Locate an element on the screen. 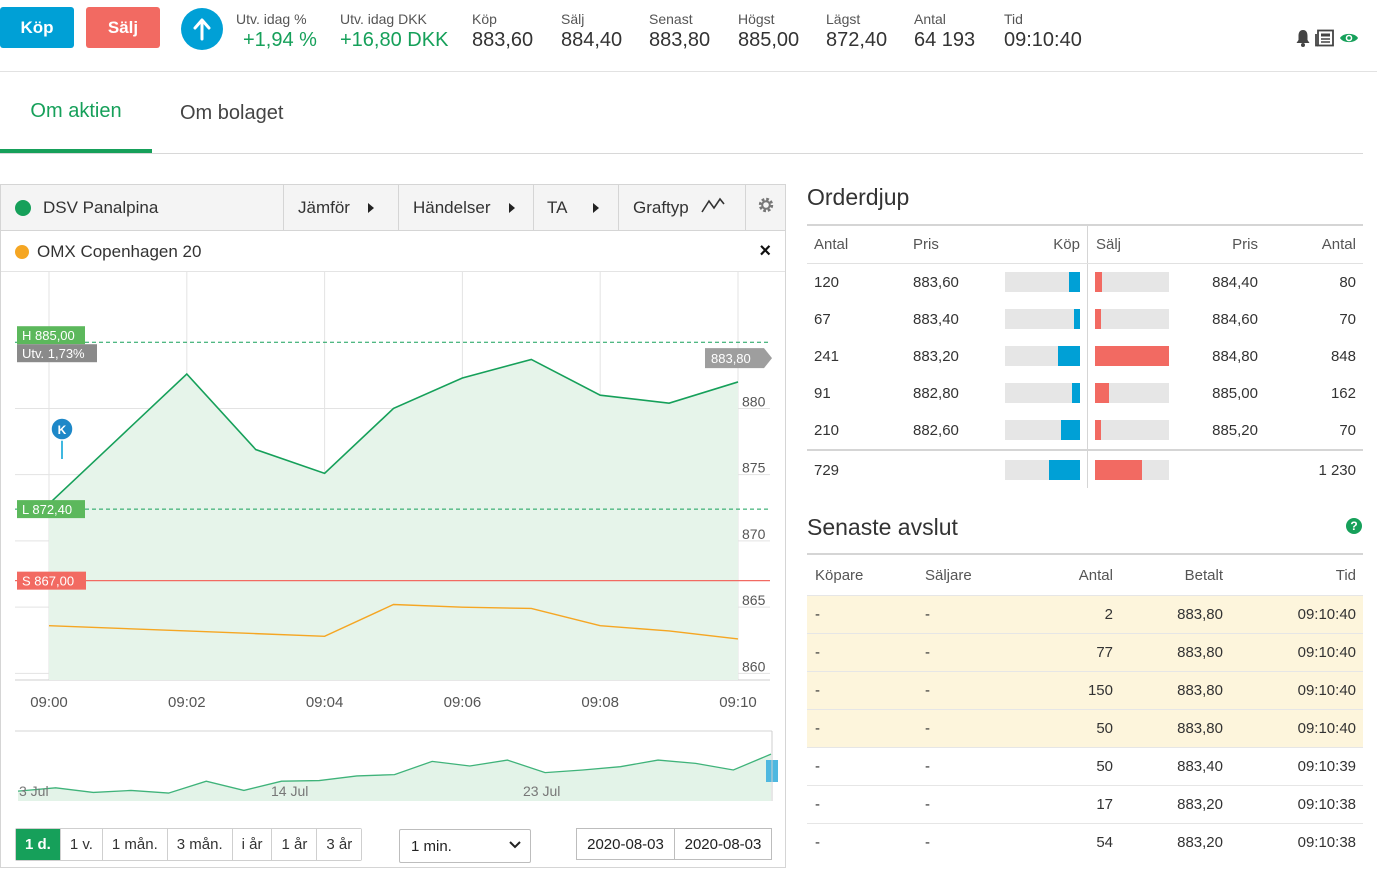  page-tabs: Om aktien Om bolaget is located at coordinates (681, 113).